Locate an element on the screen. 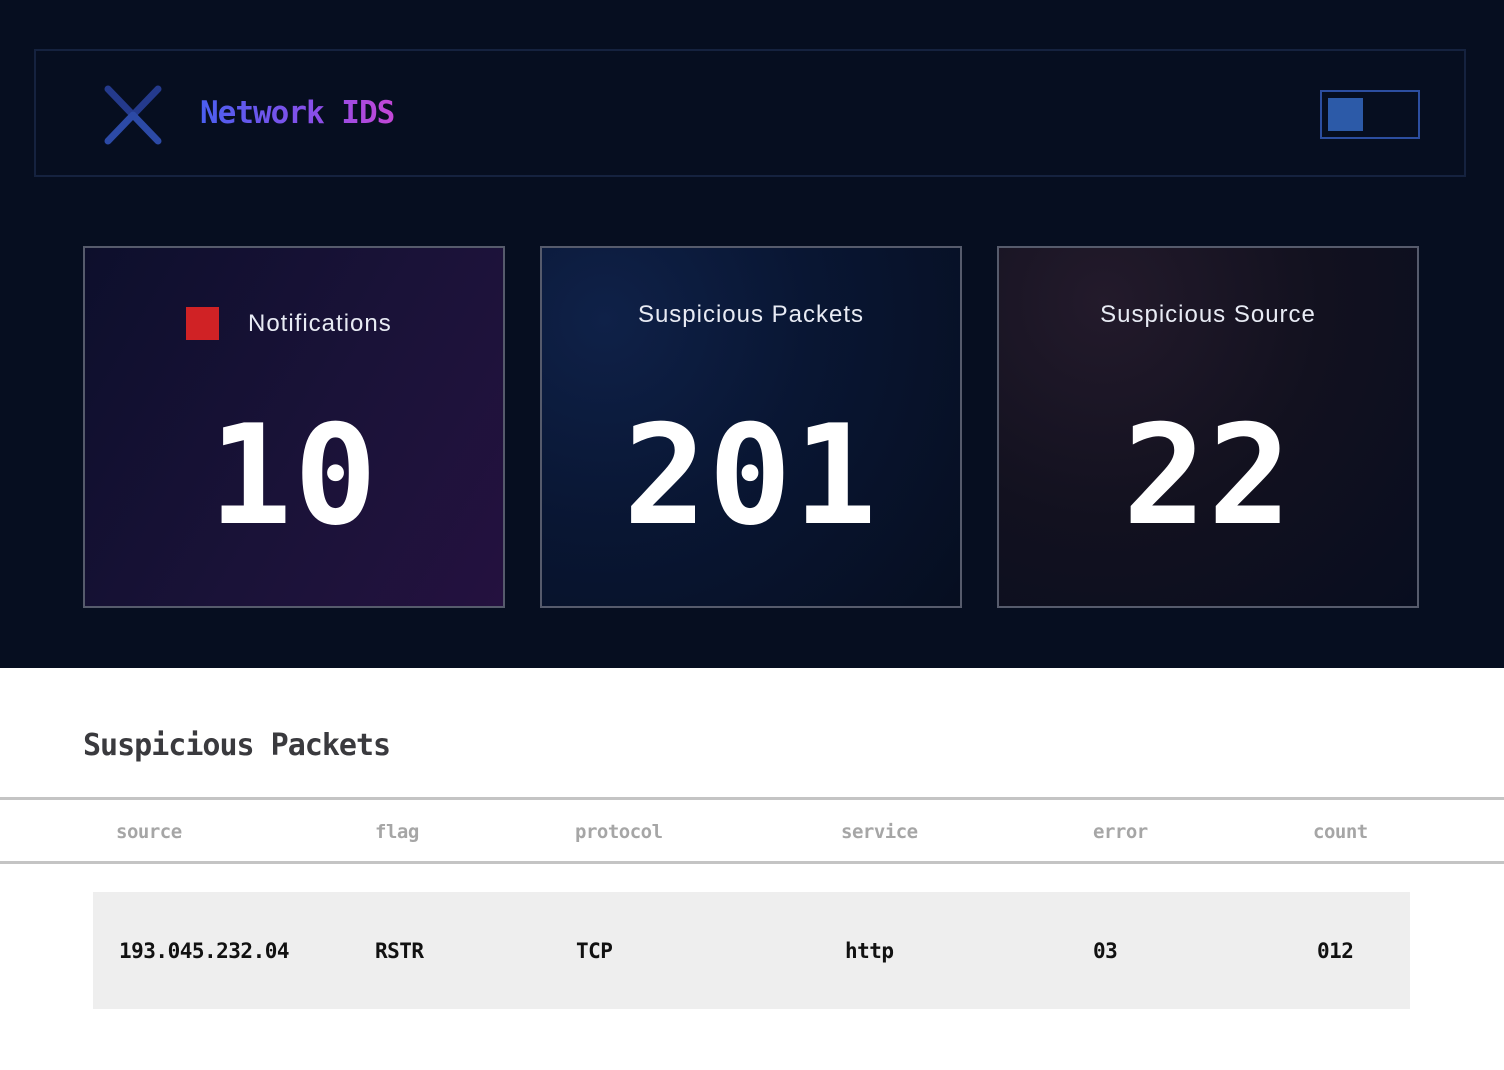  suspicious-packets-label: Suspicious Packets is located at coordinates (751, 314).